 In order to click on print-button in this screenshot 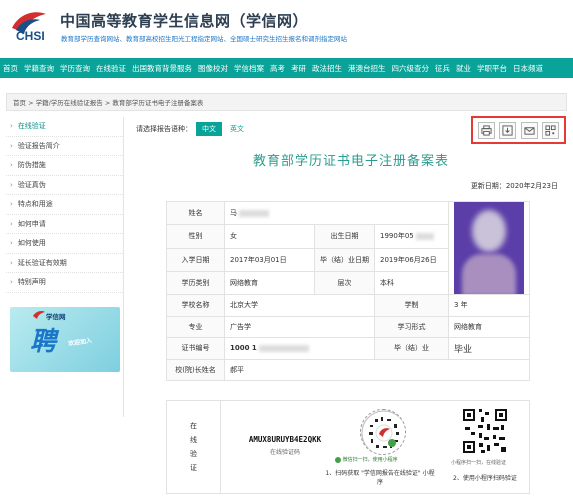, I will do `click(487, 130)`.